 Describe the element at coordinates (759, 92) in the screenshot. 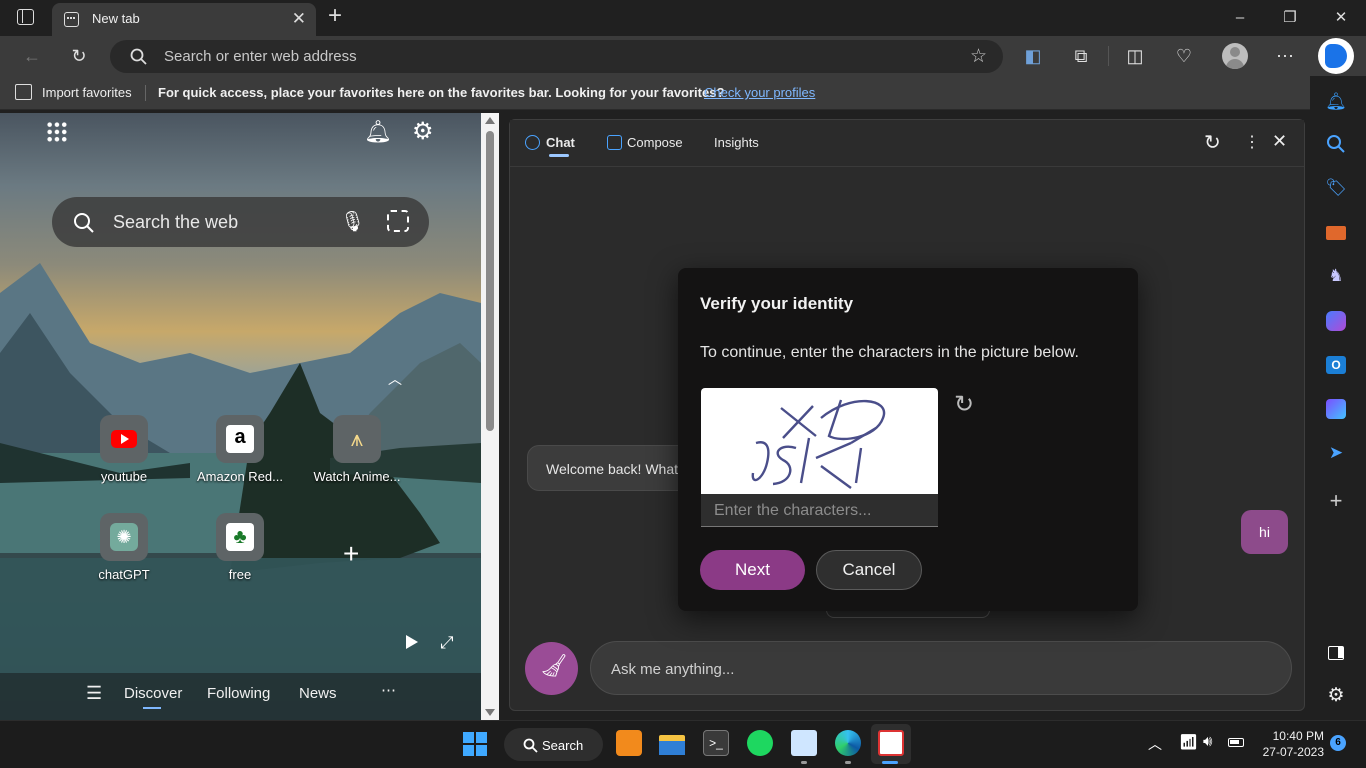

I see `check-profiles-link: Check your profiles` at that location.